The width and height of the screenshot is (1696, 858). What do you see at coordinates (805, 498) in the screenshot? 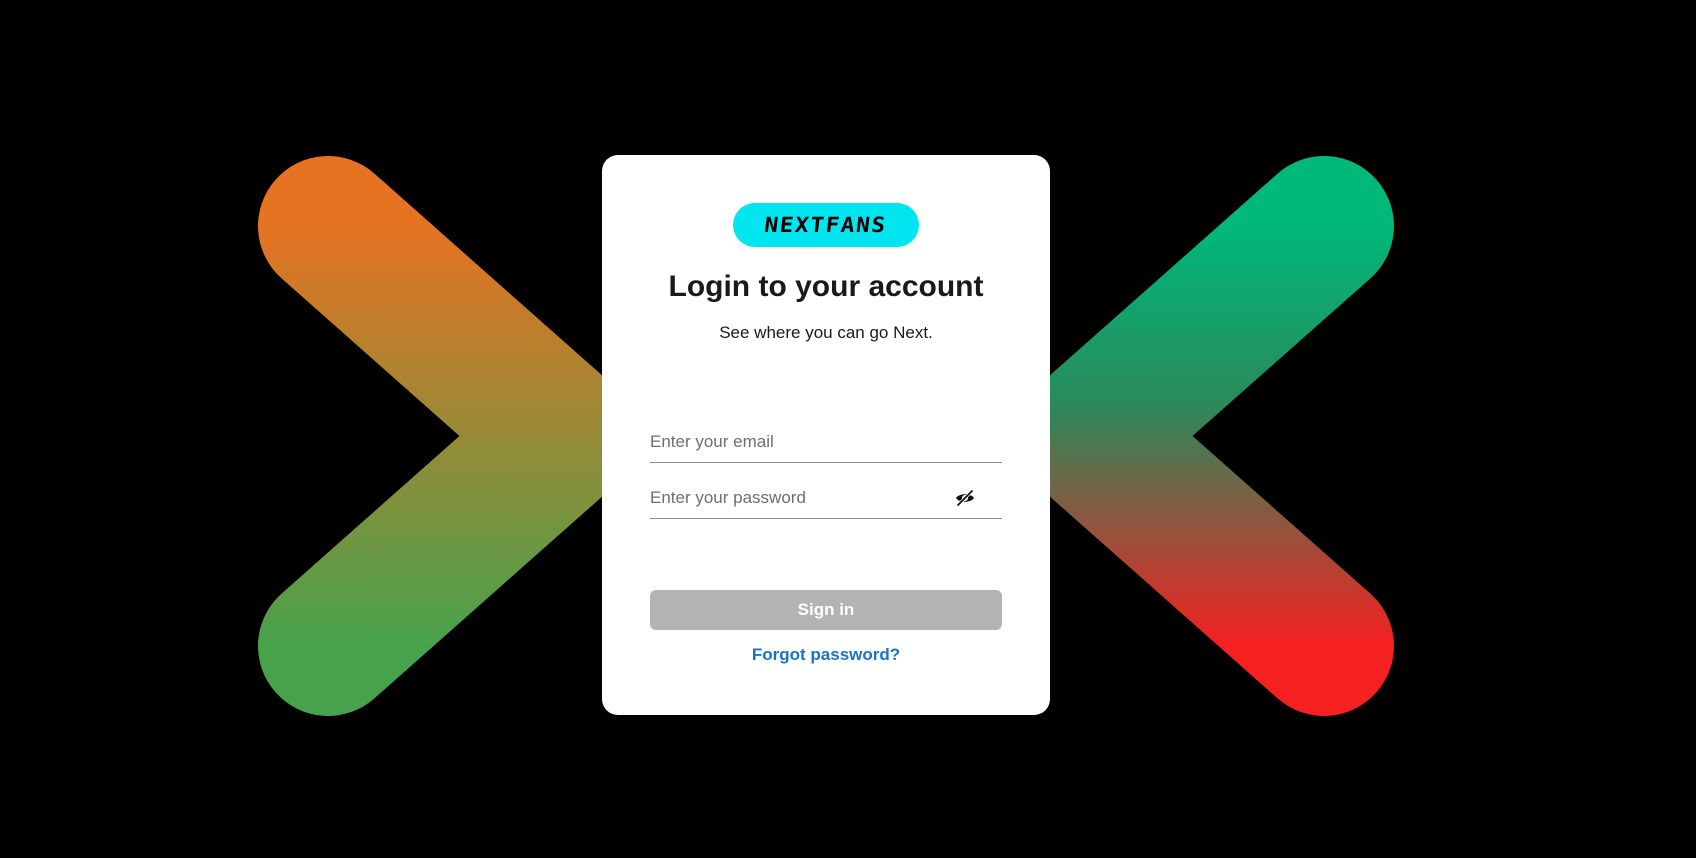
I see `password-input` at bounding box center [805, 498].